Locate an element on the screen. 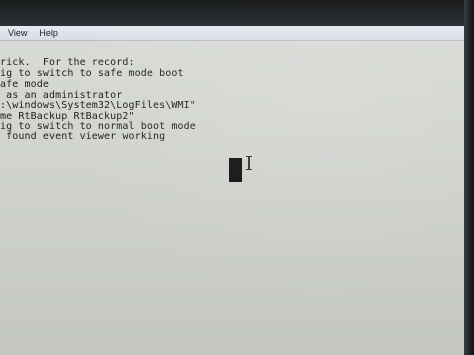 This screenshot has height=355, width=474. text-line: :\windows\System32\LogFiles\WMI" is located at coordinates (98, 105).